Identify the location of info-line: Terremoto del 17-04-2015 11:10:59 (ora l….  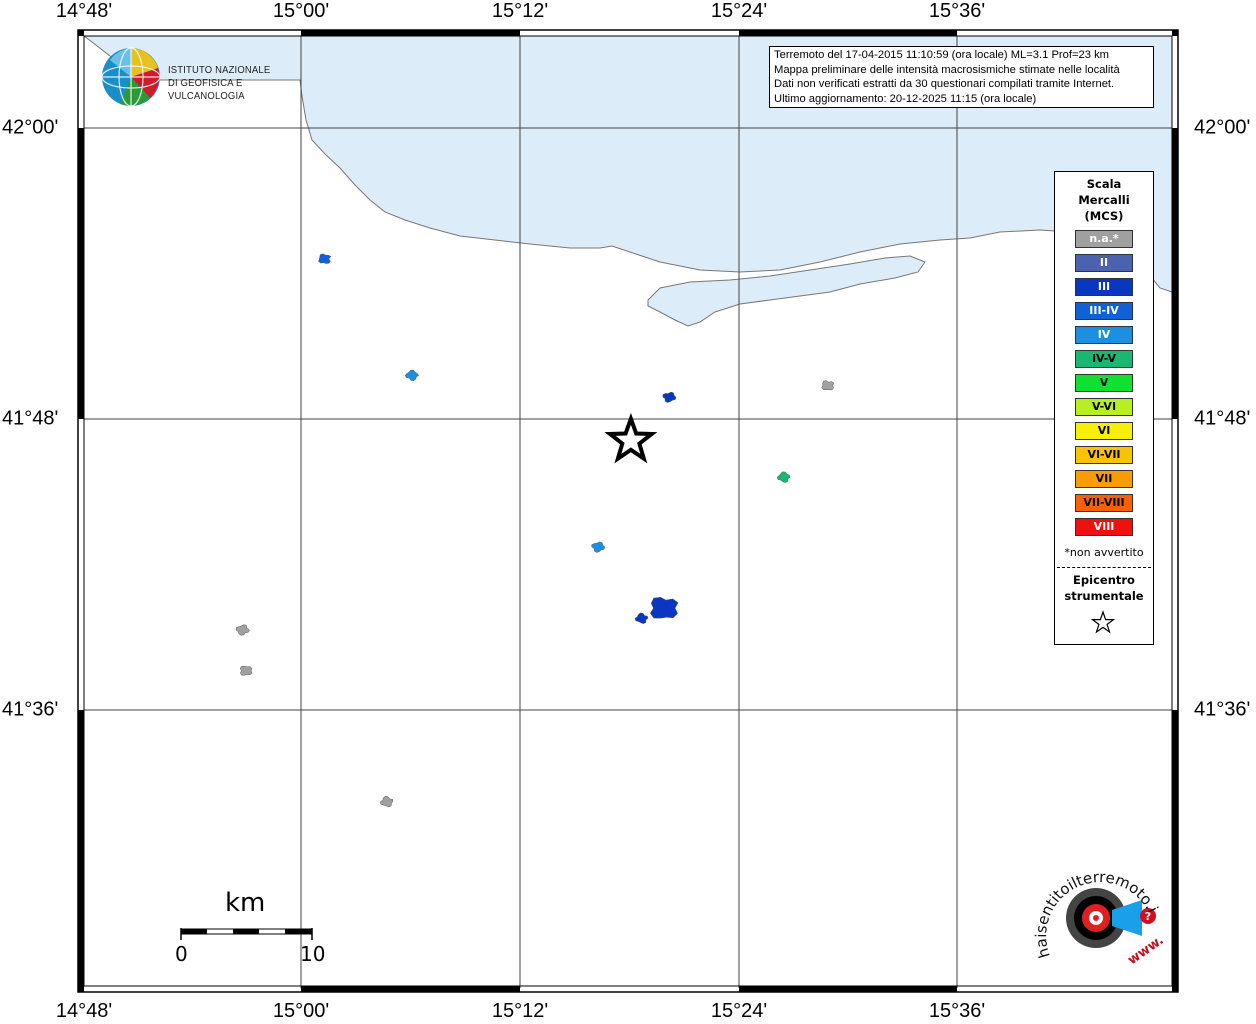
(941, 55).